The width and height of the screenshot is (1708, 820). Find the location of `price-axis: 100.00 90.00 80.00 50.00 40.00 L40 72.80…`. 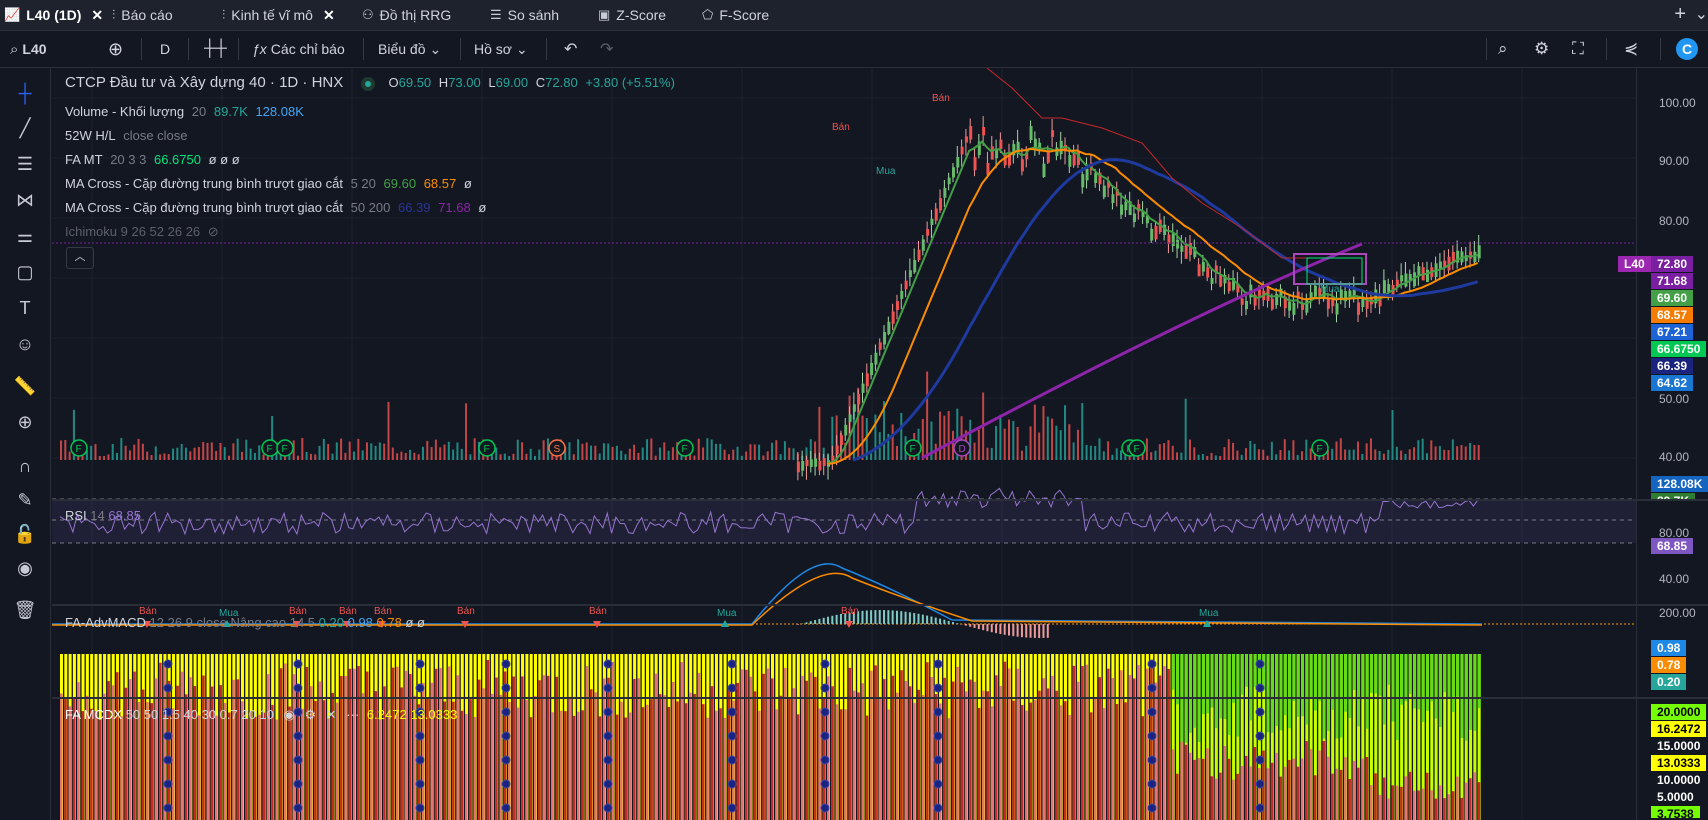

price-axis: 100.00 90.00 80.00 50.00 40.00 L40 72.80… is located at coordinates (1663, 444).